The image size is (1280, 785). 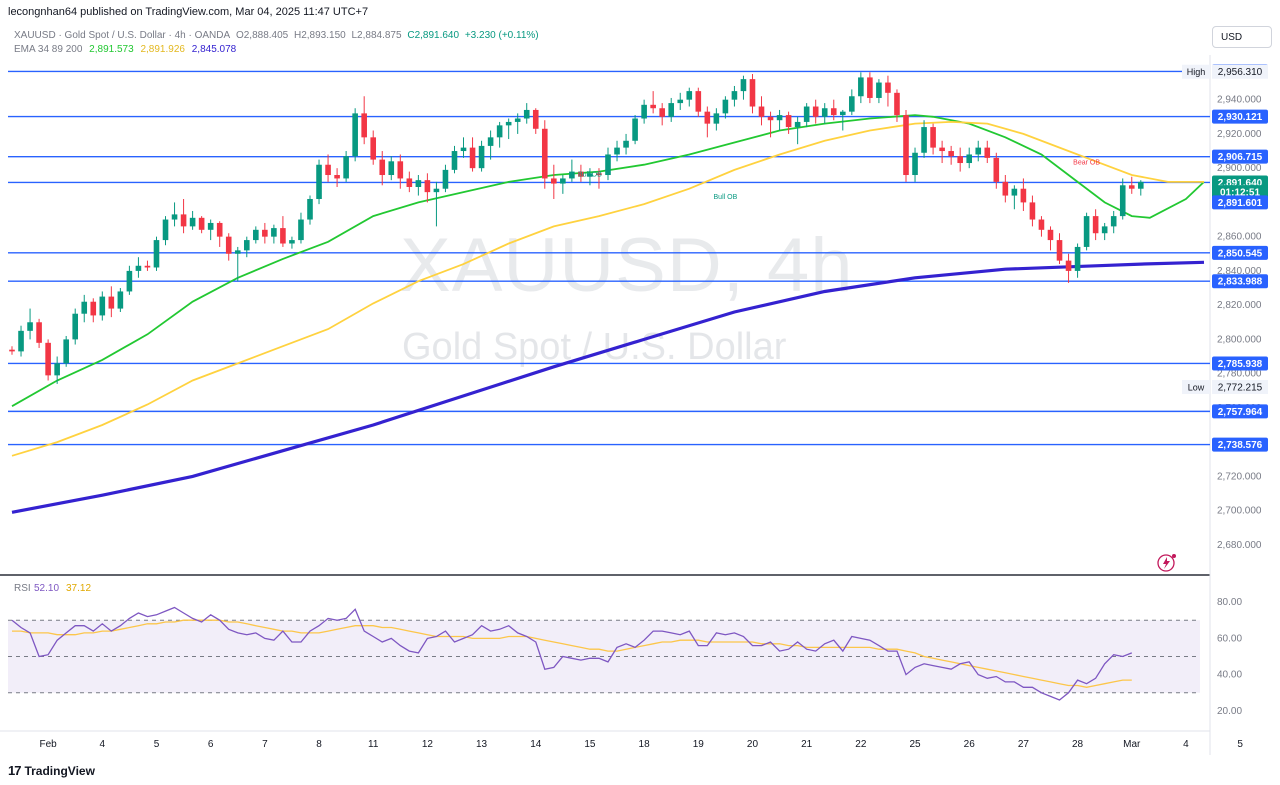 I want to click on low-marker-value: 2,772.215, so click(x=1240, y=387).